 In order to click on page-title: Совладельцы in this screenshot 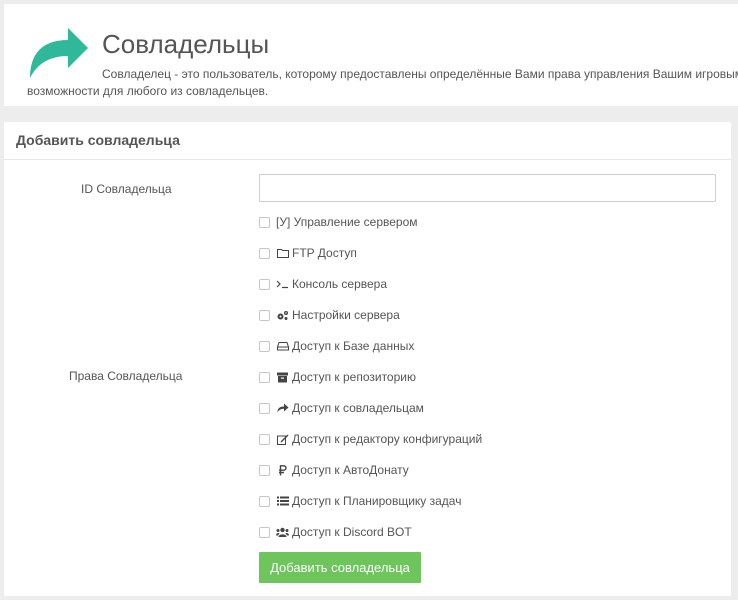, I will do `click(186, 44)`.